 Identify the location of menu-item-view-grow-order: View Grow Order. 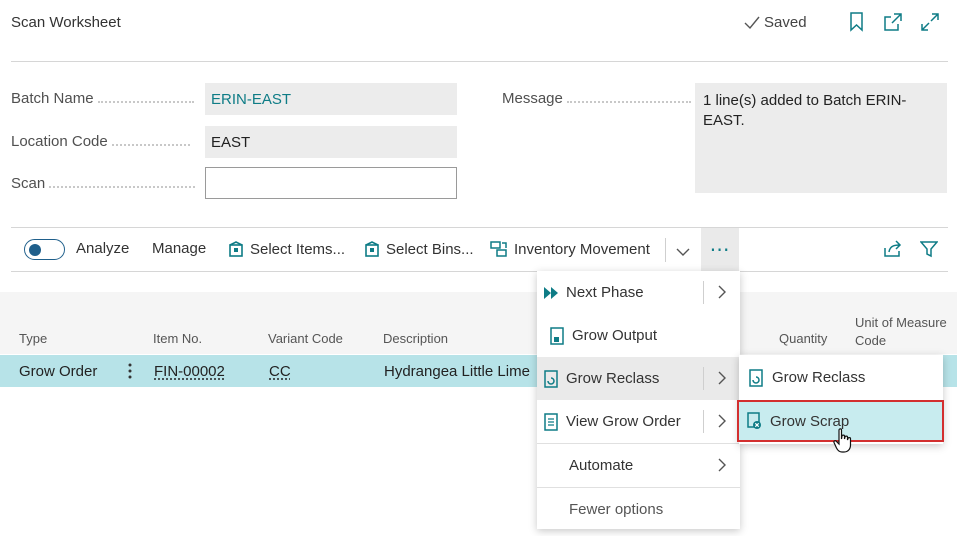
(638, 421).